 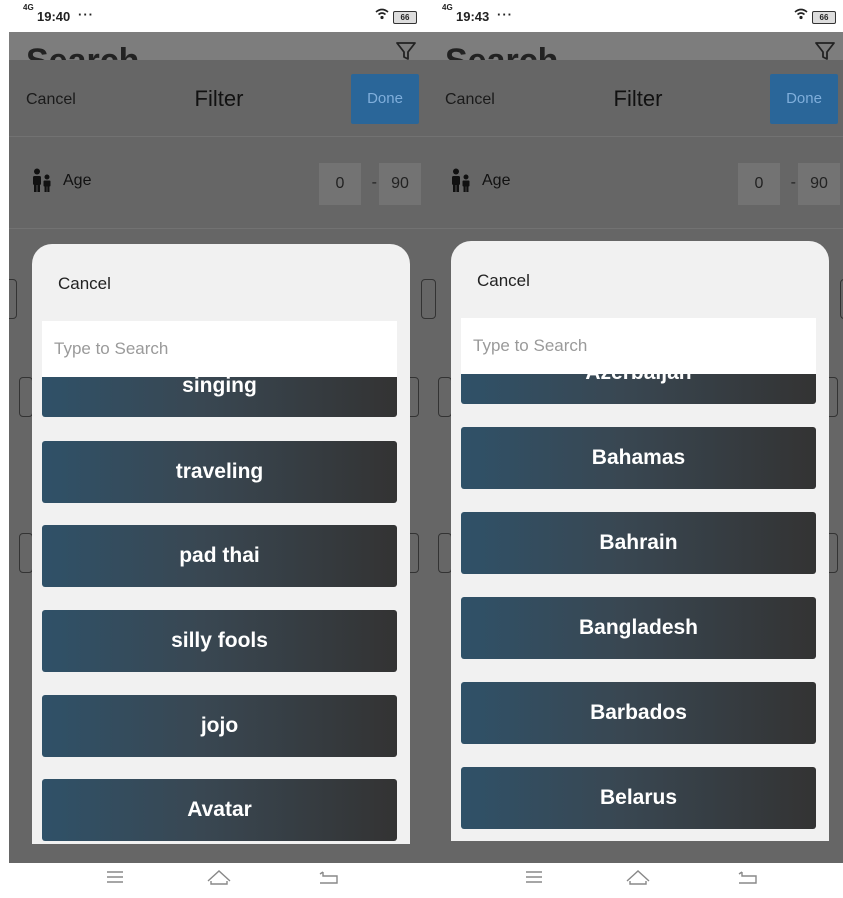 I want to click on option-button: Barbados, so click(x=638, y=713).